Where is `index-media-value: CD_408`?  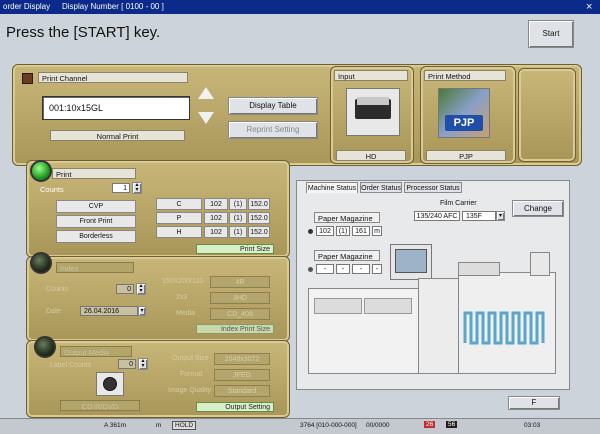
index-media-value: CD_408 is located at coordinates (240, 314).